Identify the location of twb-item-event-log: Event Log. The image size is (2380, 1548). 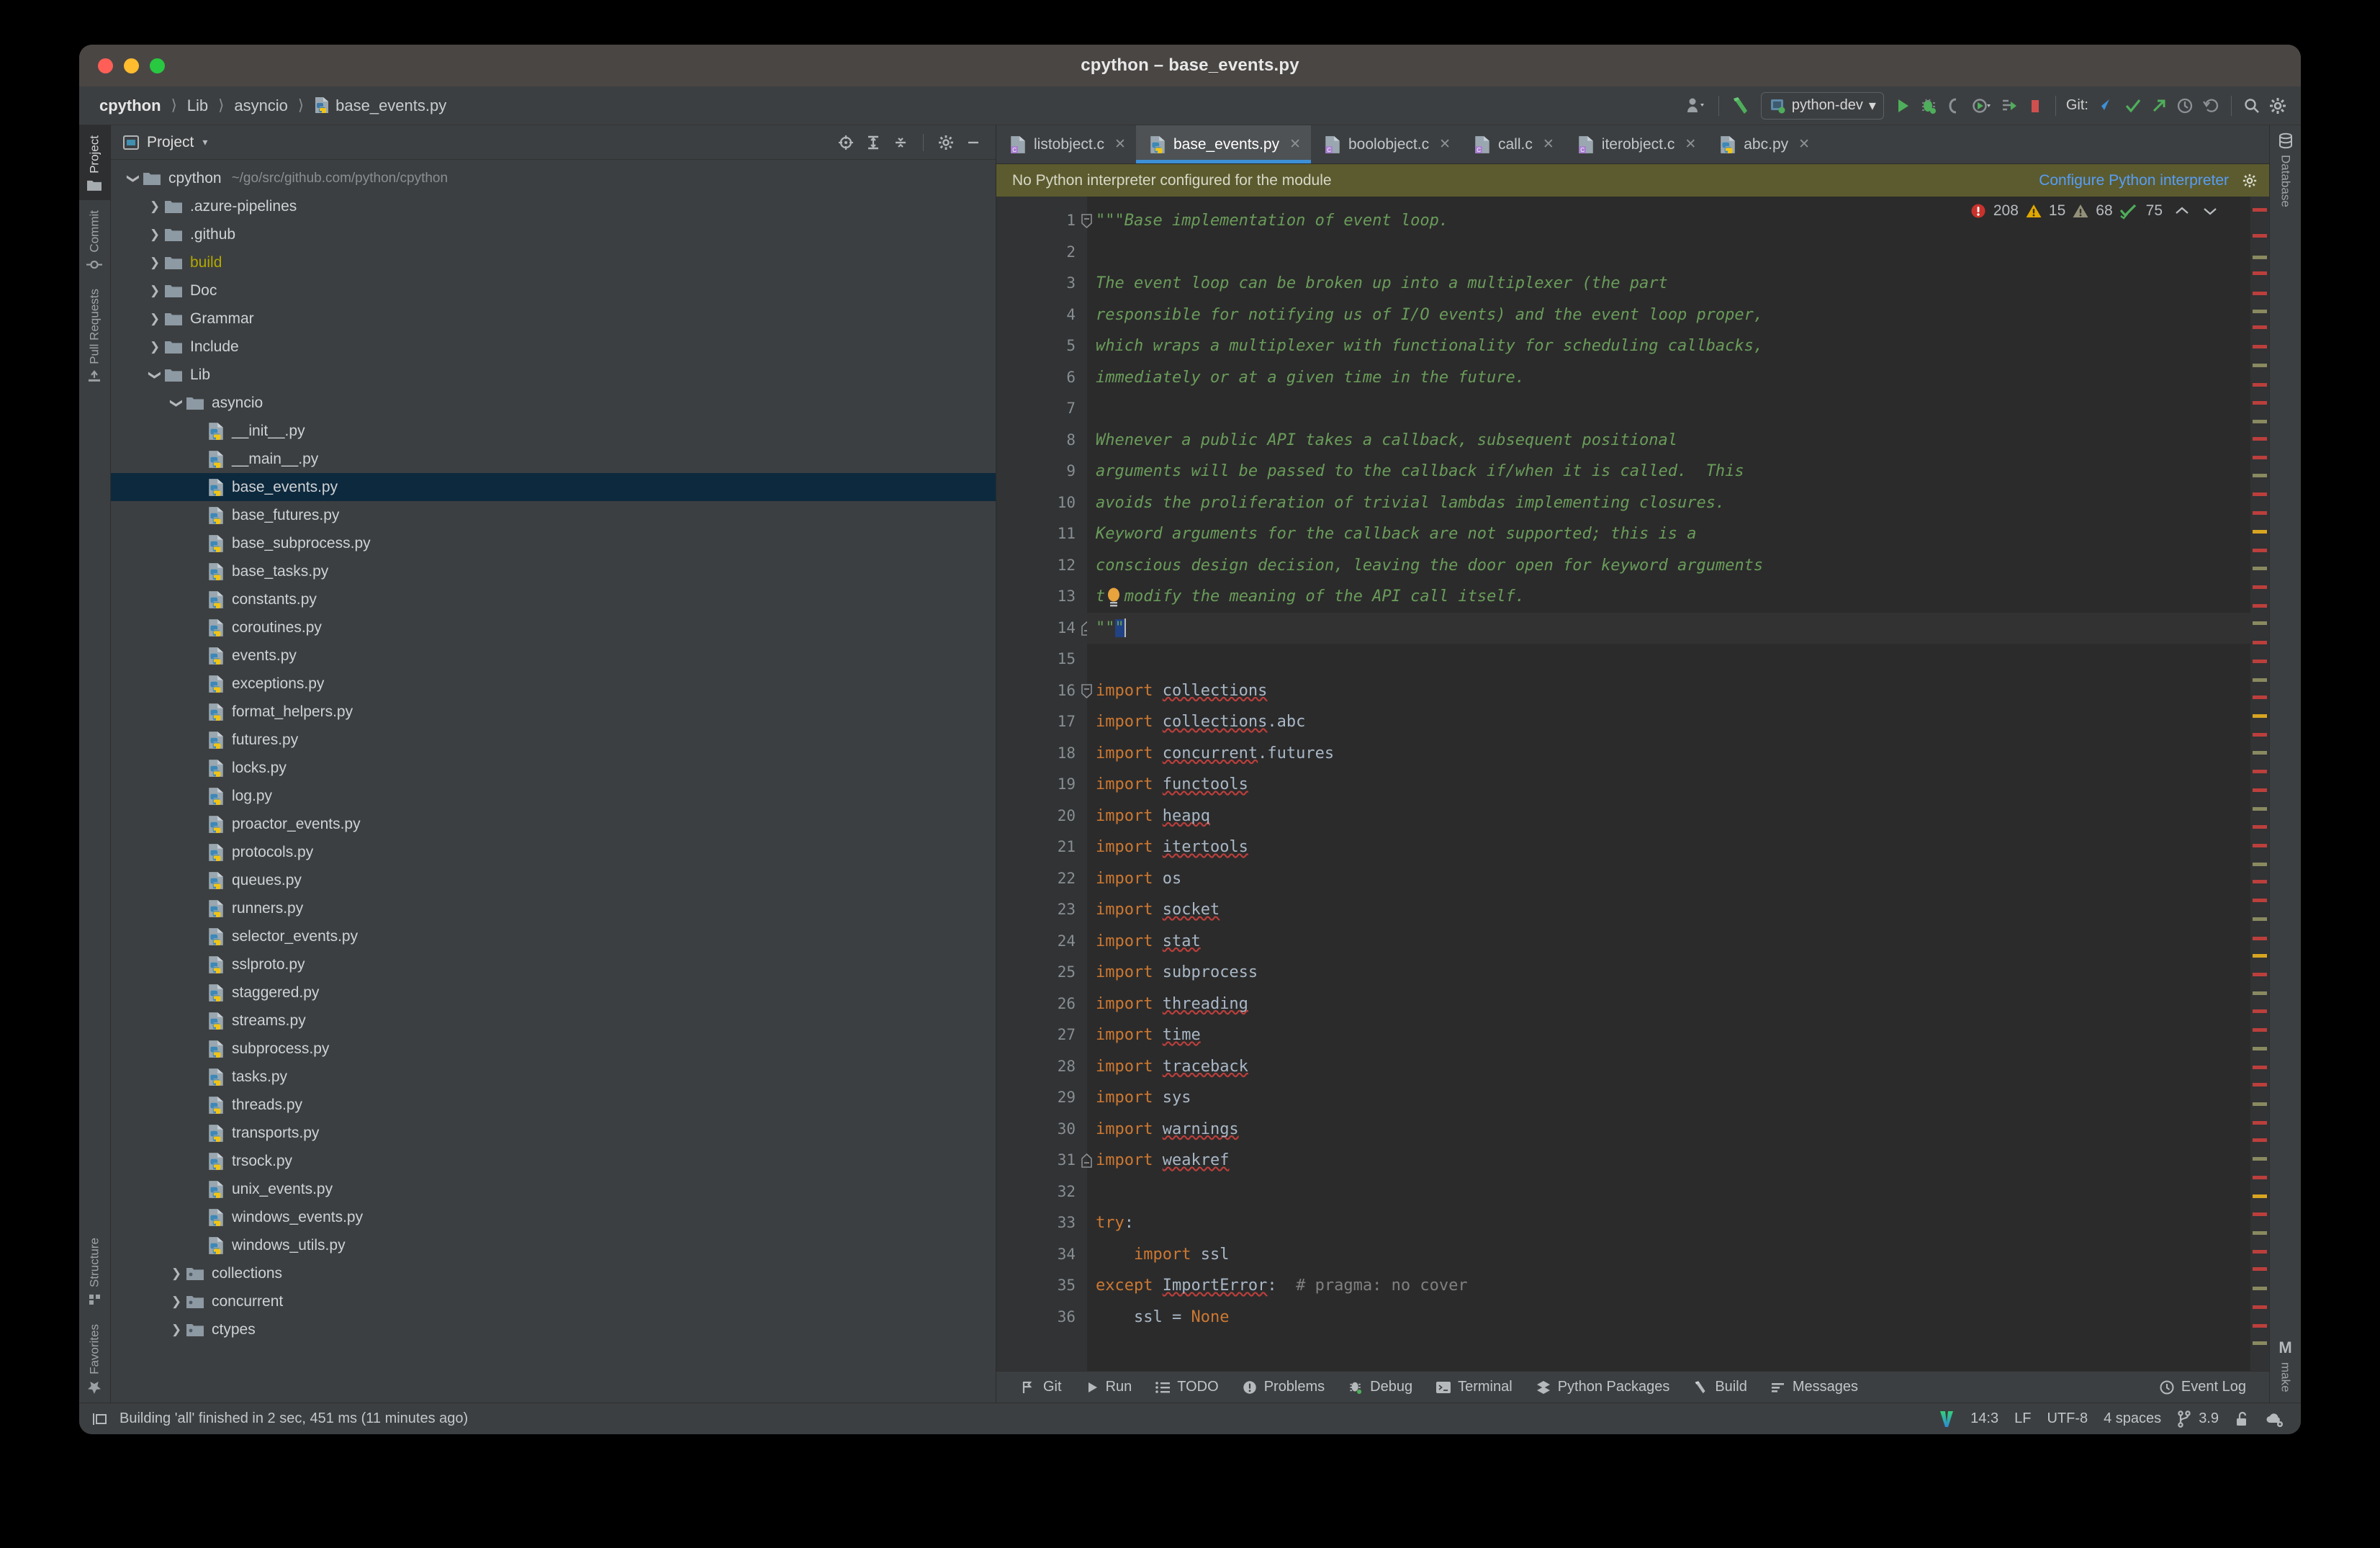
(2202, 1387).